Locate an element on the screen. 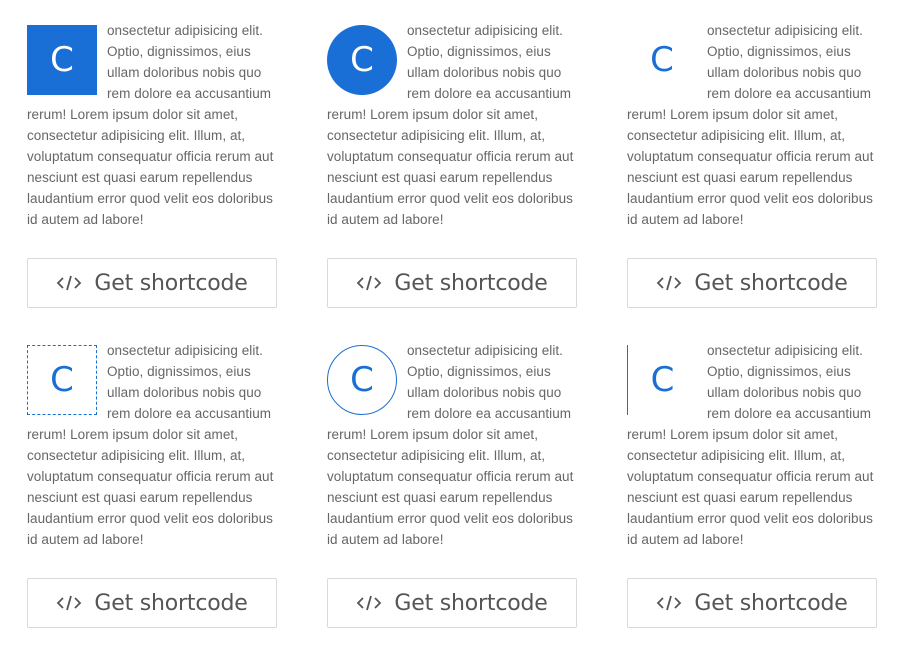 This screenshot has width=917, height=656. dropcap-line: C is located at coordinates (662, 380).